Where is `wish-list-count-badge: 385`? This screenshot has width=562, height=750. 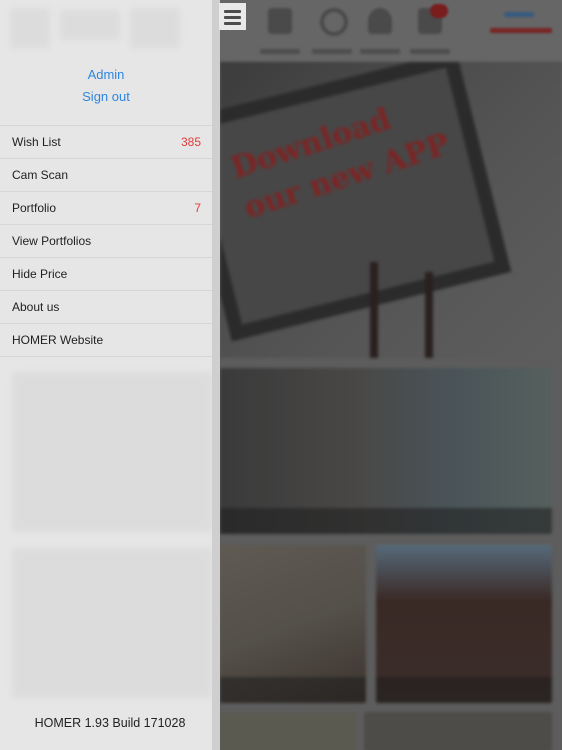
wish-list-count-badge: 385 is located at coordinates (190, 142).